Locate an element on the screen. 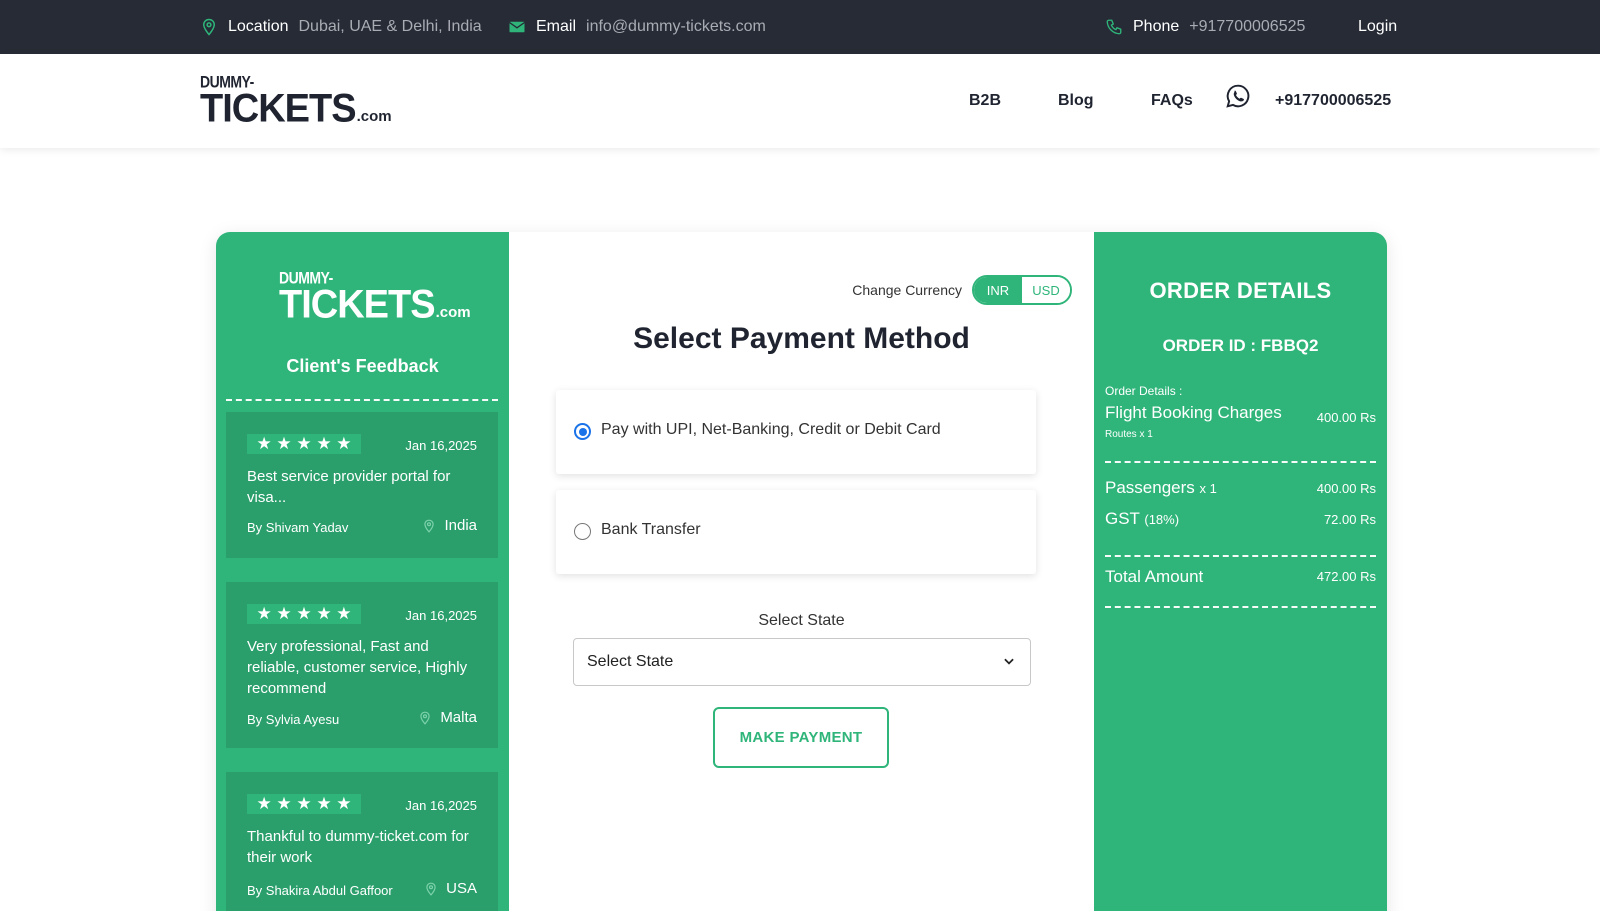 Image resolution: width=1600 pixels, height=911 pixels. passengers-amount: 400.00 Rs is located at coordinates (1346, 488).